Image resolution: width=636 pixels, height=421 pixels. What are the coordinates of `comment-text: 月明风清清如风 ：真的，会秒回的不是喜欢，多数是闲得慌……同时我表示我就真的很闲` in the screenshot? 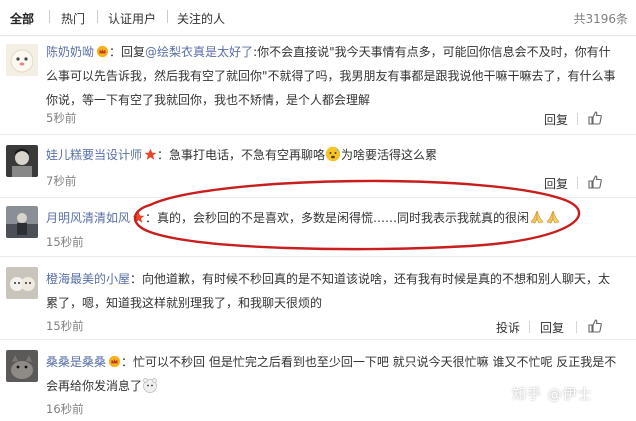 It's located at (334, 218).